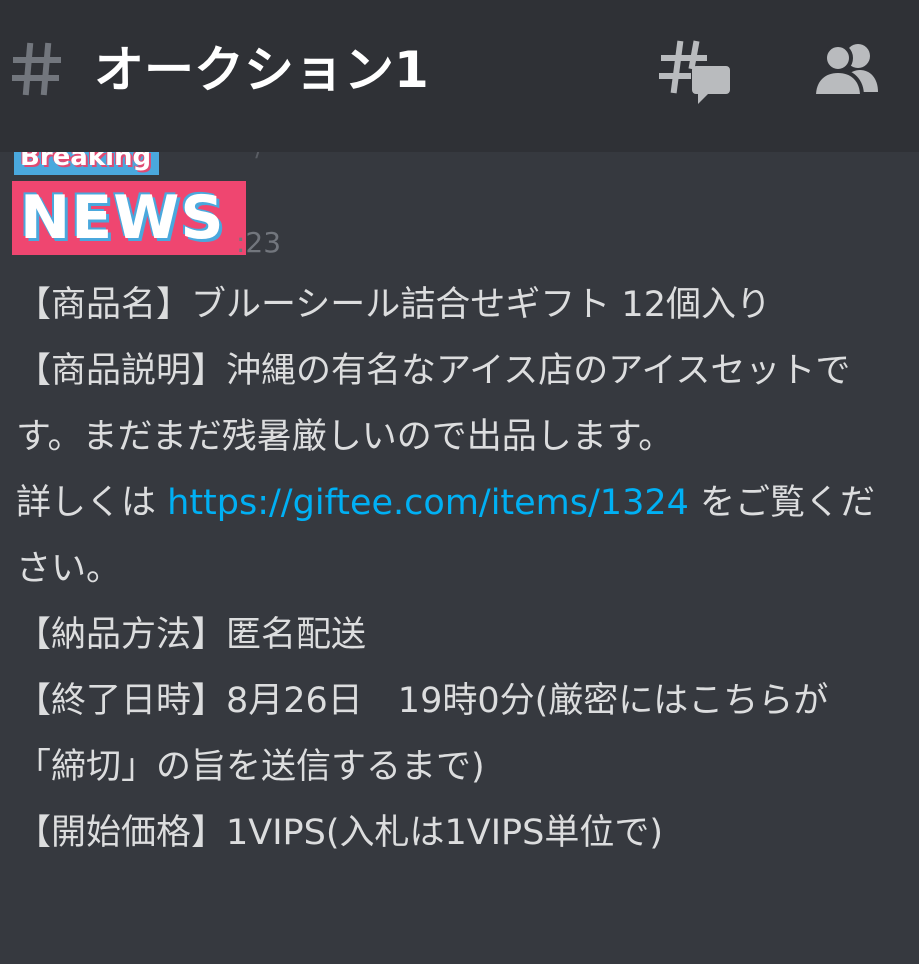  What do you see at coordinates (340, 833) in the screenshot?
I see `start-price-line: 【開始価格】1VIPS(入札は1VIPS単位で)` at bounding box center [340, 833].